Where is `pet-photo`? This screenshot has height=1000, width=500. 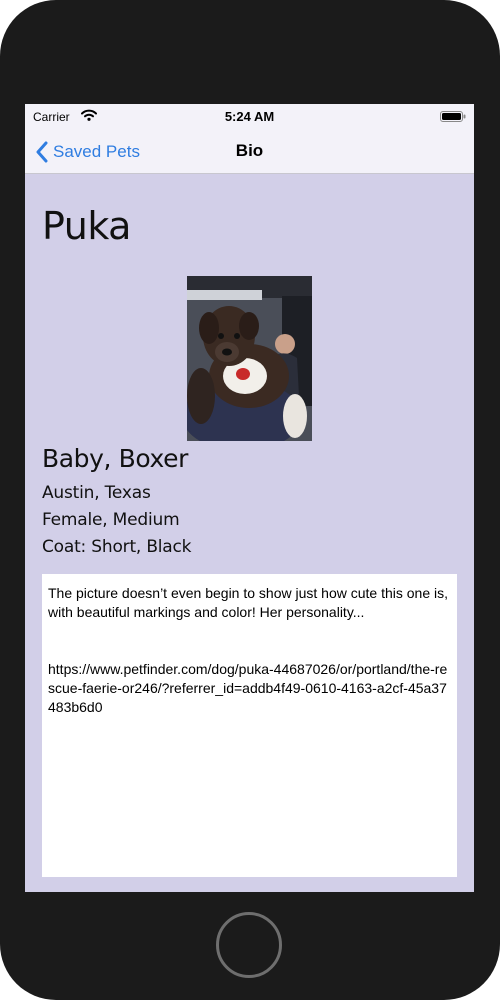 pet-photo is located at coordinates (249, 358).